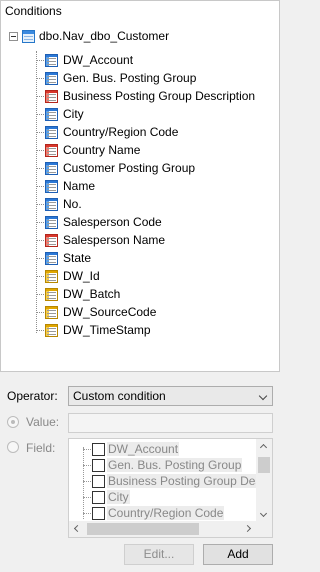 The height and width of the screenshot is (572, 320). Describe the element at coordinates (104, 36) in the screenshot. I see `tree-root-label: dbo.Nav_dbo_Customer` at that location.